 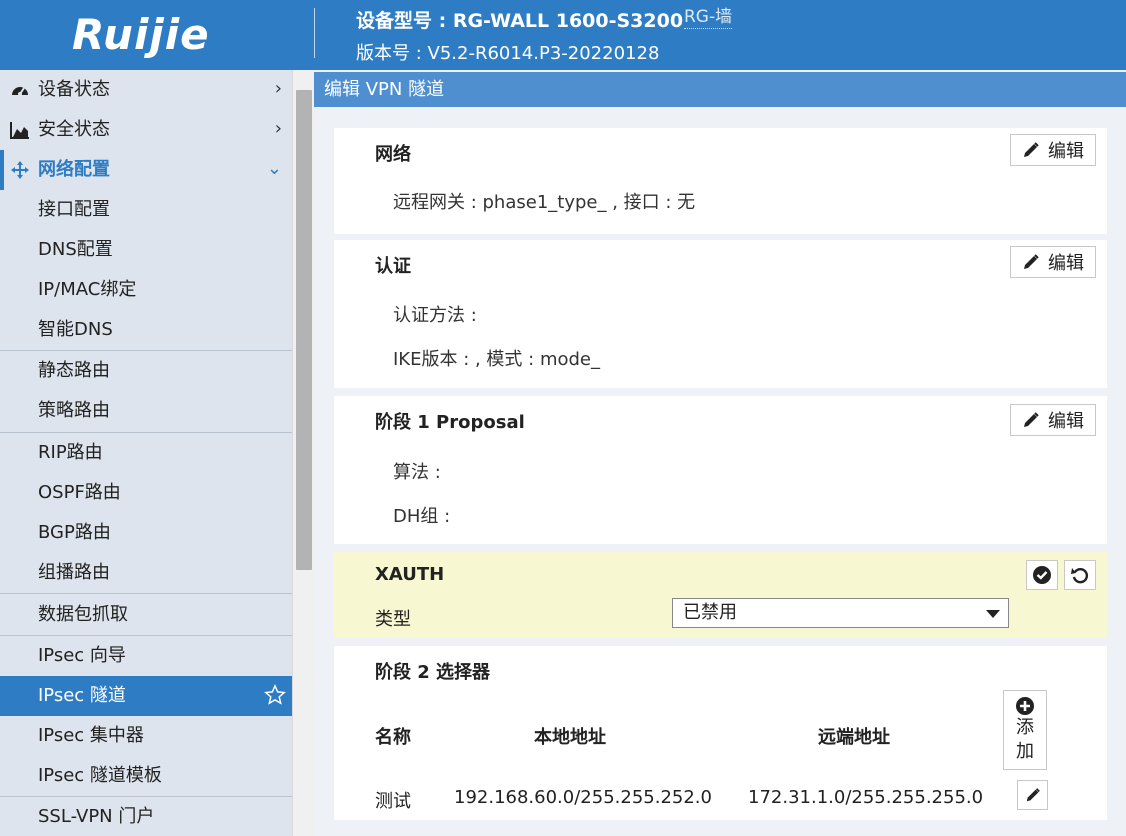 What do you see at coordinates (720, 314) in the screenshot?
I see `auth-card: 认证 编辑 认证方法 : IKE版本 : , 模式 : mode_` at bounding box center [720, 314].